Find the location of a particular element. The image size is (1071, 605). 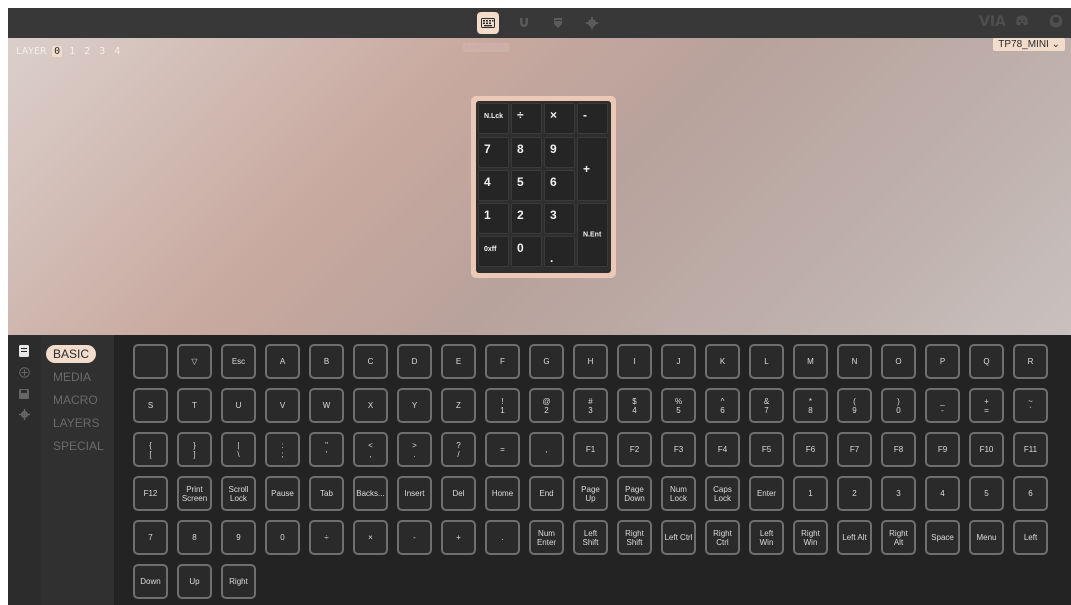

keycode-button: P is located at coordinates (942, 361).